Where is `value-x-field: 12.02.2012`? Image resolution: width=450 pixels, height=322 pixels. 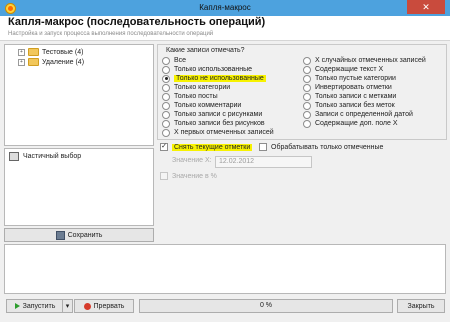 value-x-field: 12.02.2012 is located at coordinates (263, 162).